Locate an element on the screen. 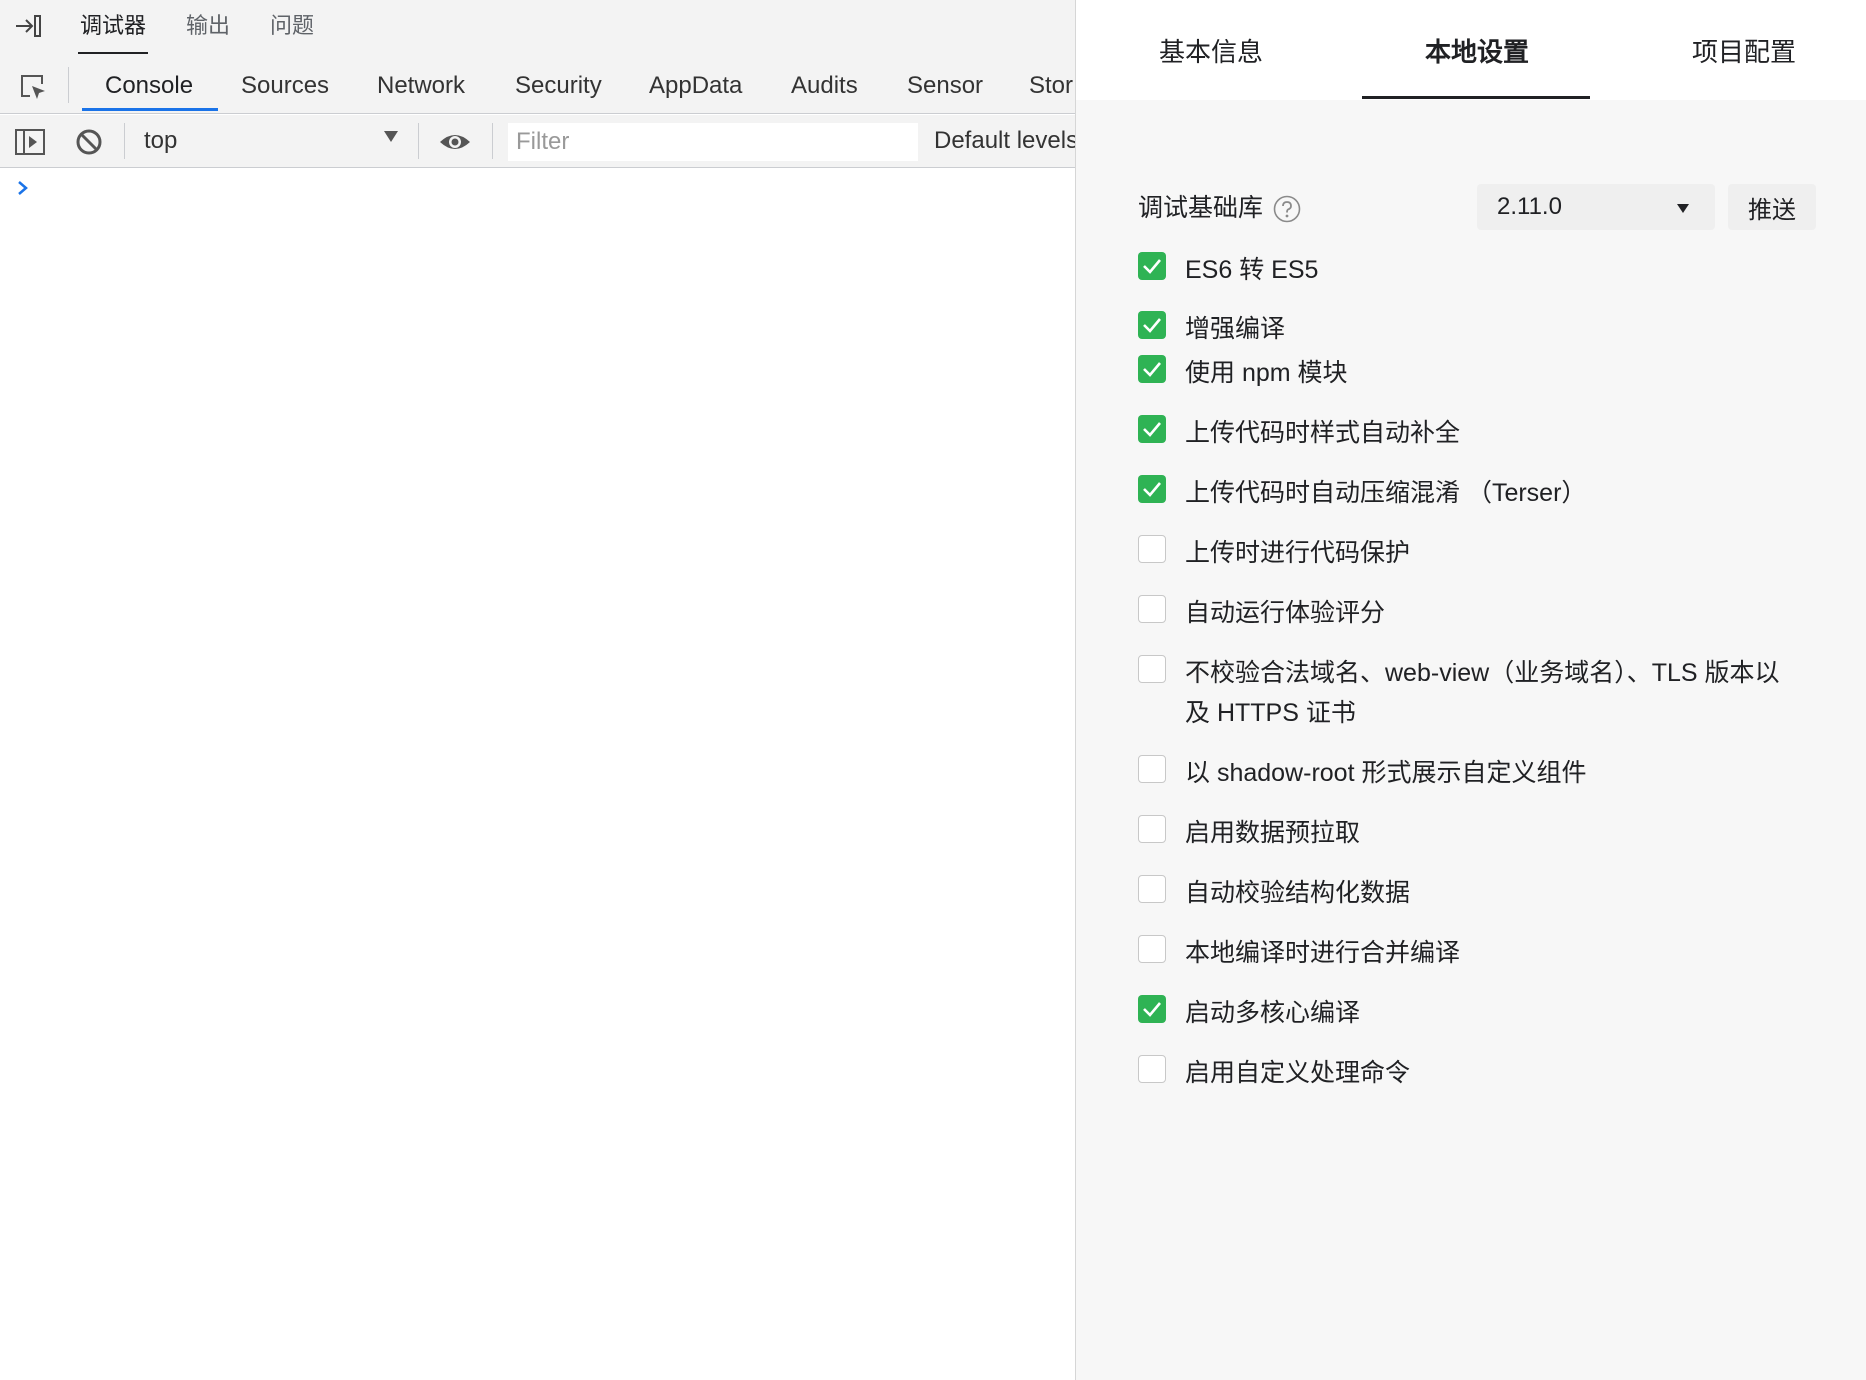  tab-local-settings: 本地设置 is located at coordinates (1477, 52).